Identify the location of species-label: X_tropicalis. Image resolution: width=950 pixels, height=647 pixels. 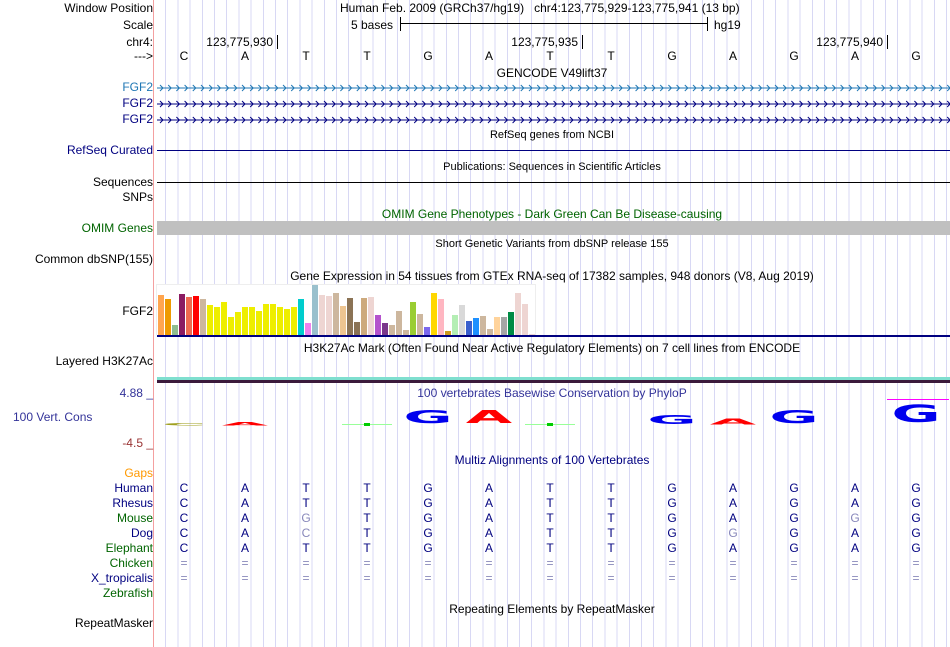
(122, 578).